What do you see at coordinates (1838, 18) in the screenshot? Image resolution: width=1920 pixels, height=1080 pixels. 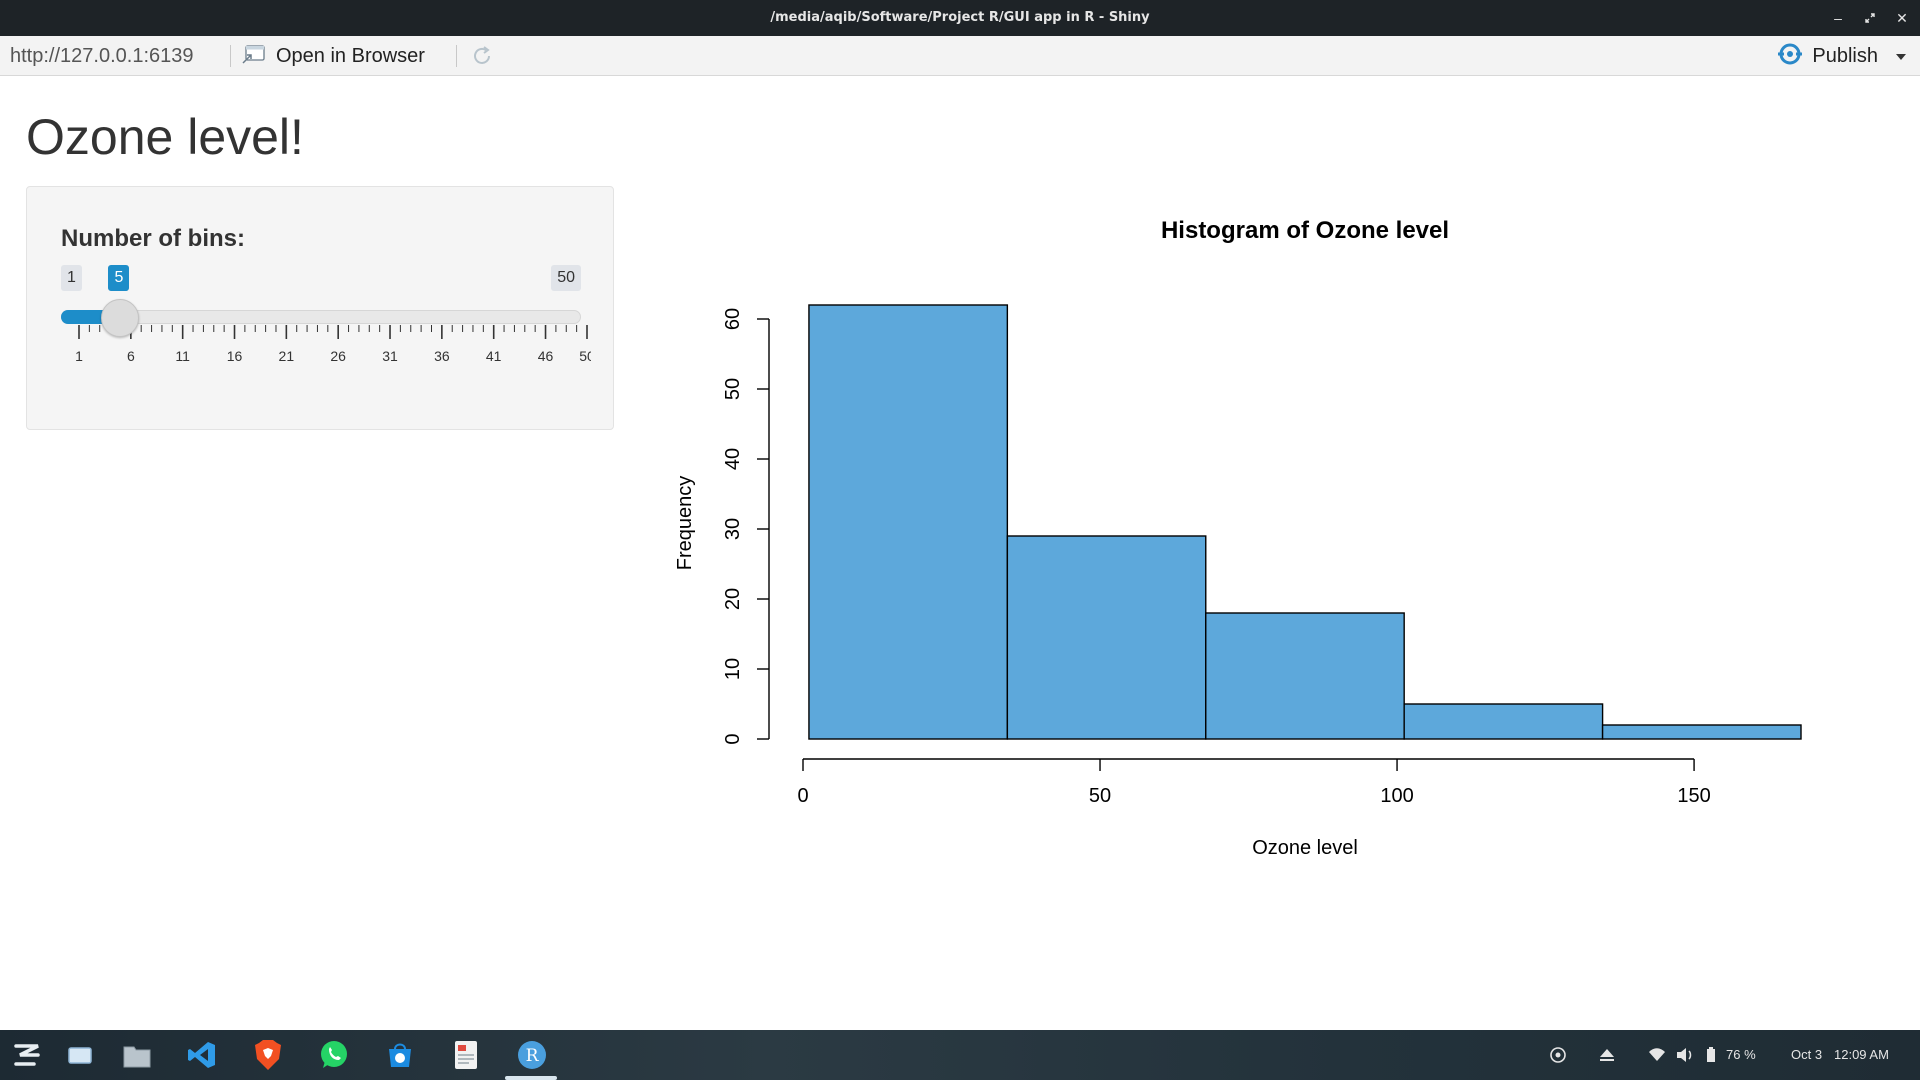 I see `minimize-icon: –` at bounding box center [1838, 18].